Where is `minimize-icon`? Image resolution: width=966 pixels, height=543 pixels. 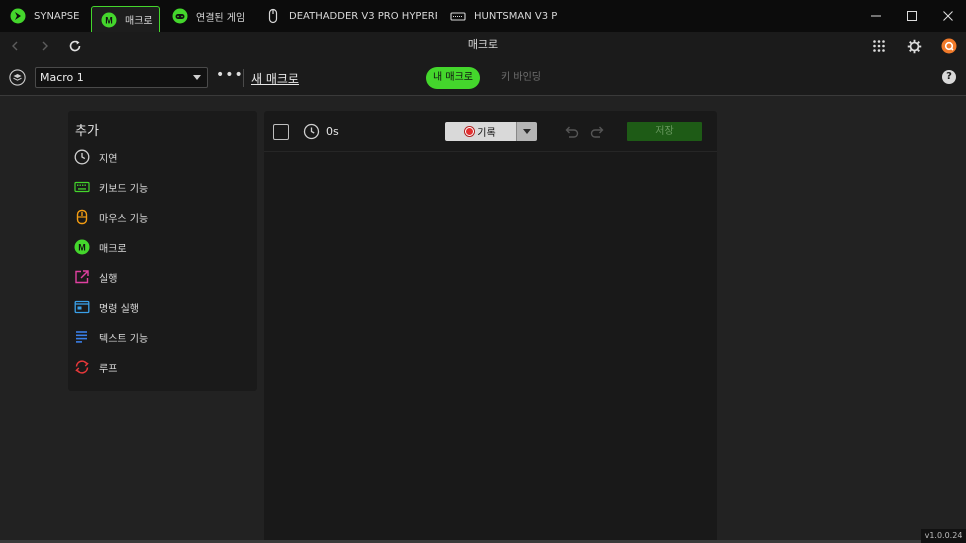 minimize-icon is located at coordinates (876, 16).